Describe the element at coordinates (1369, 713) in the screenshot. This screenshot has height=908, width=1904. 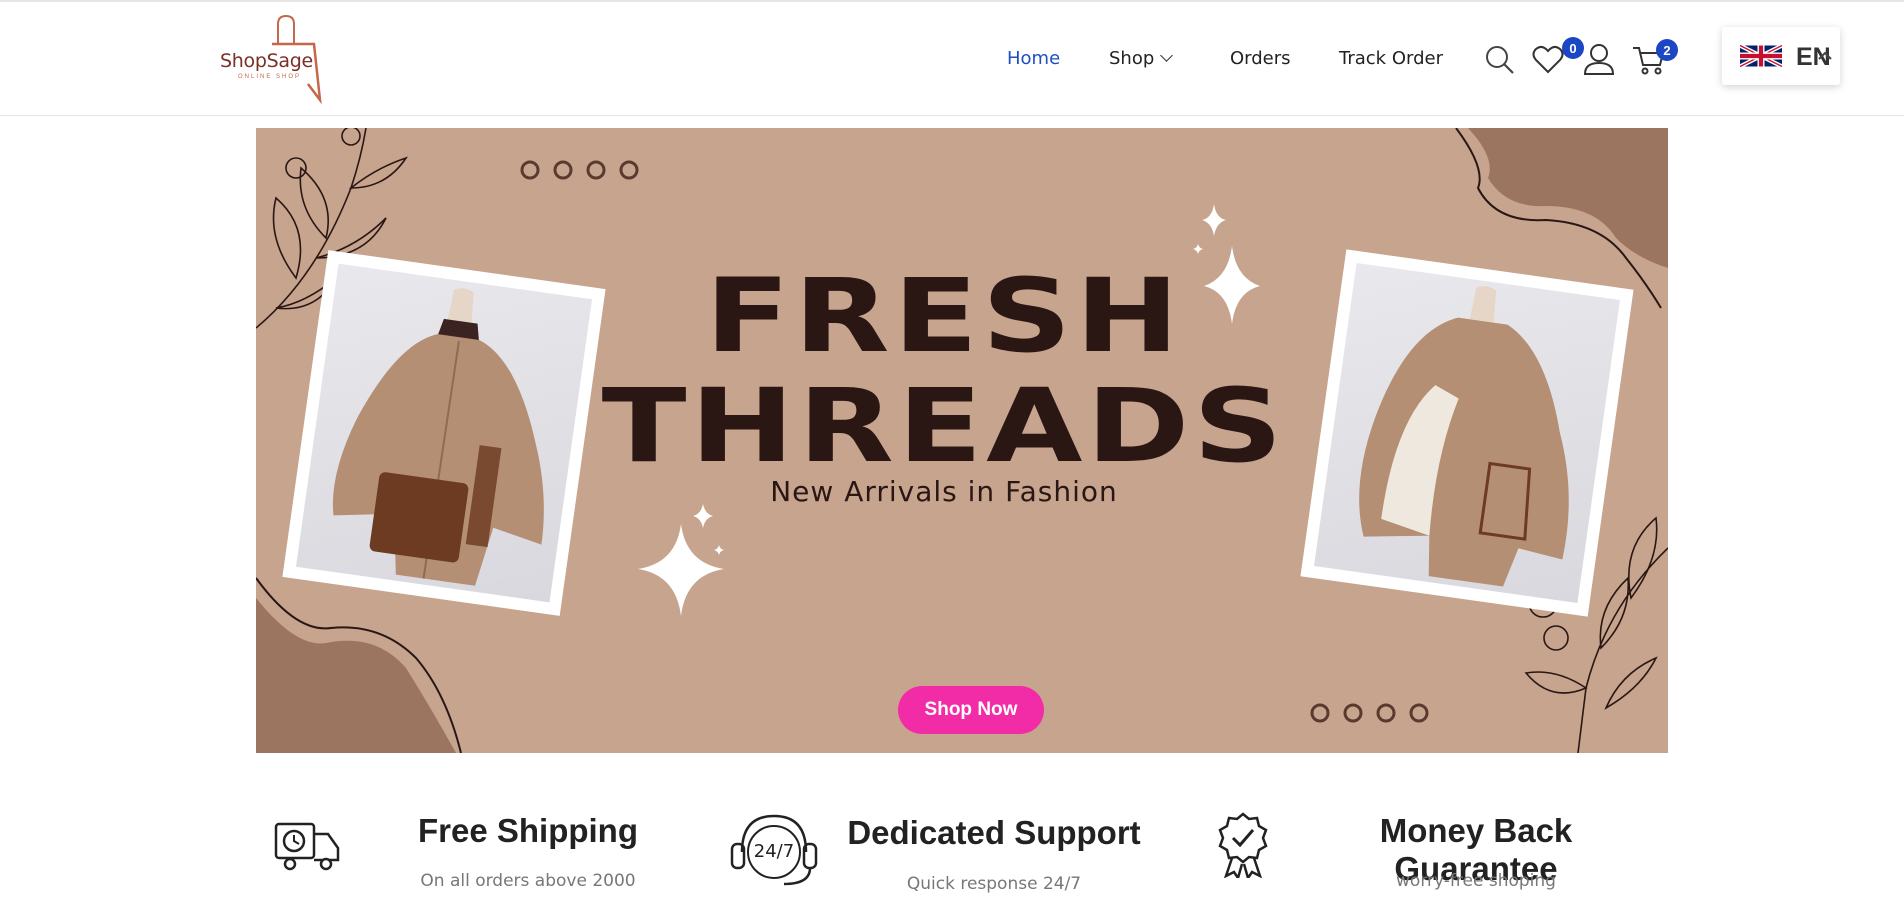
I see `dots-decoration-bottom` at that location.